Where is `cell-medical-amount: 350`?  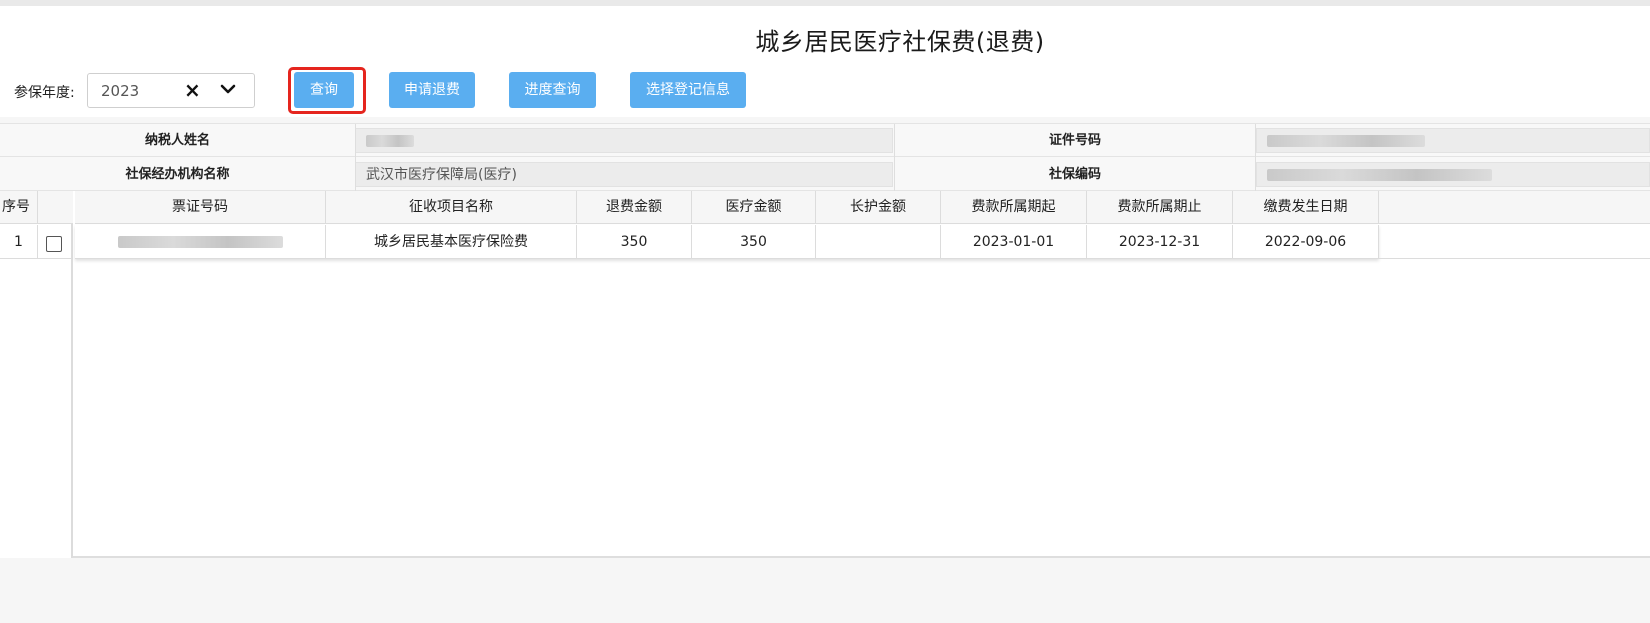 cell-medical-amount: 350 is located at coordinates (754, 242).